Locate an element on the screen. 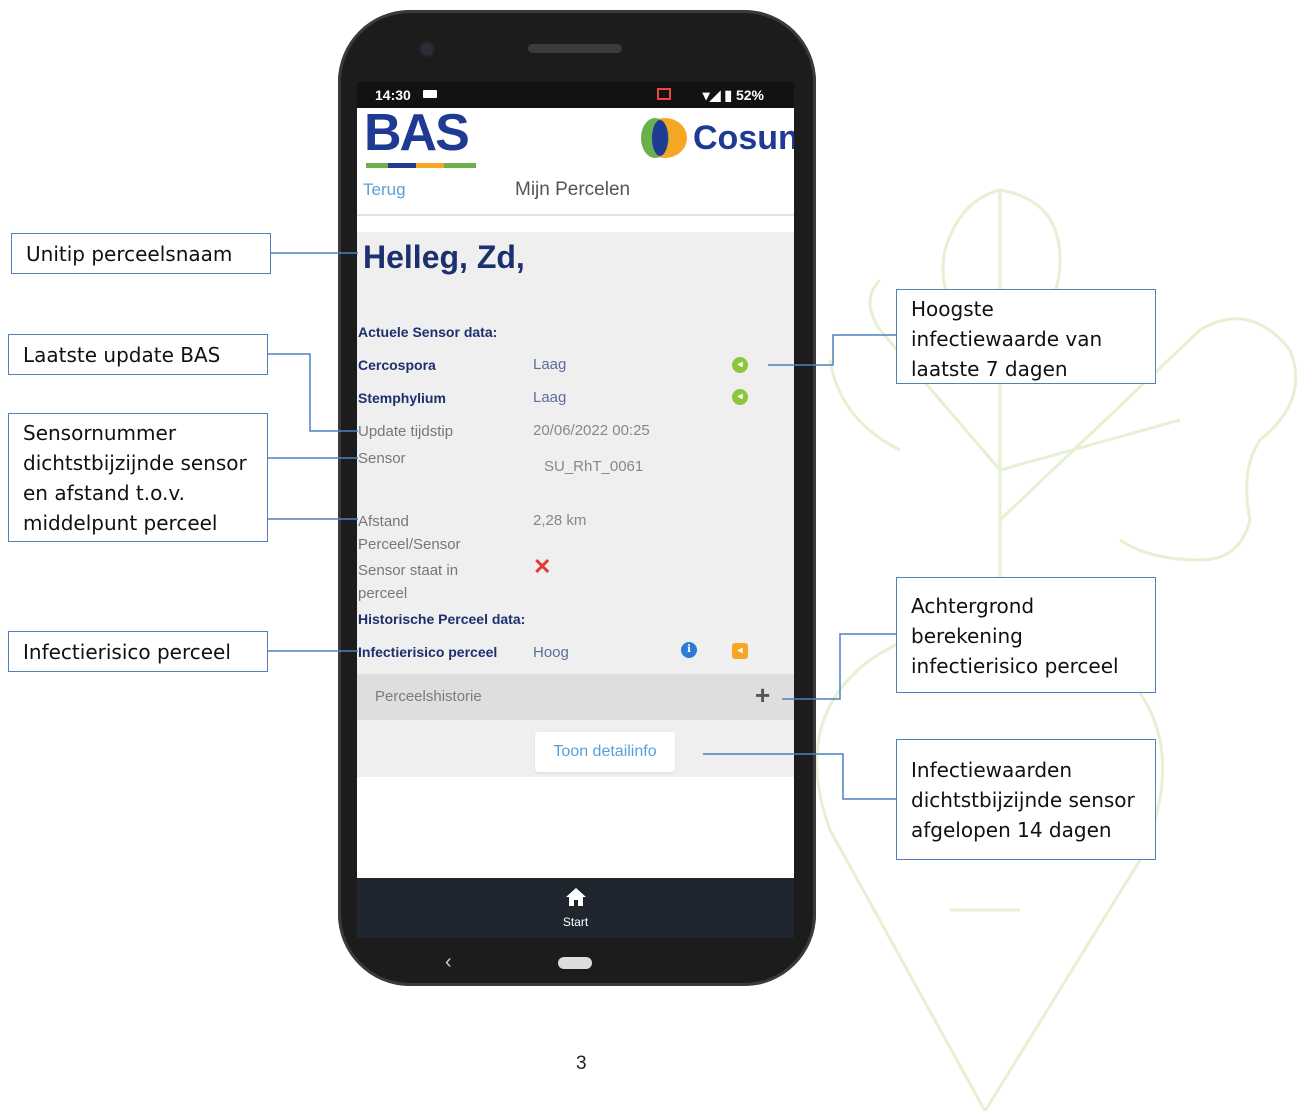 The height and width of the screenshot is (1111, 1305). distance-label-1: Afstand is located at coordinates (383, 521).